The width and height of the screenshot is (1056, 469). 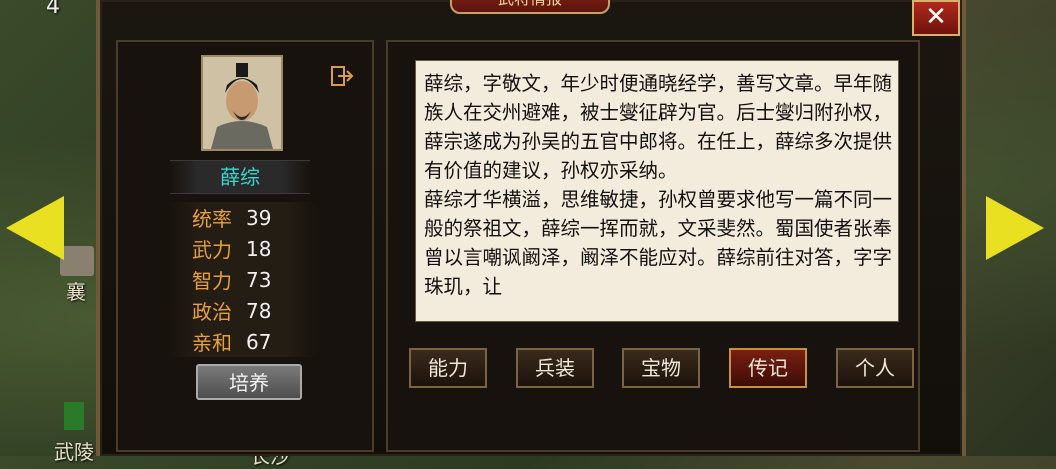 I want to click on panel-title: 武将情报, so click(x=530, y=7).